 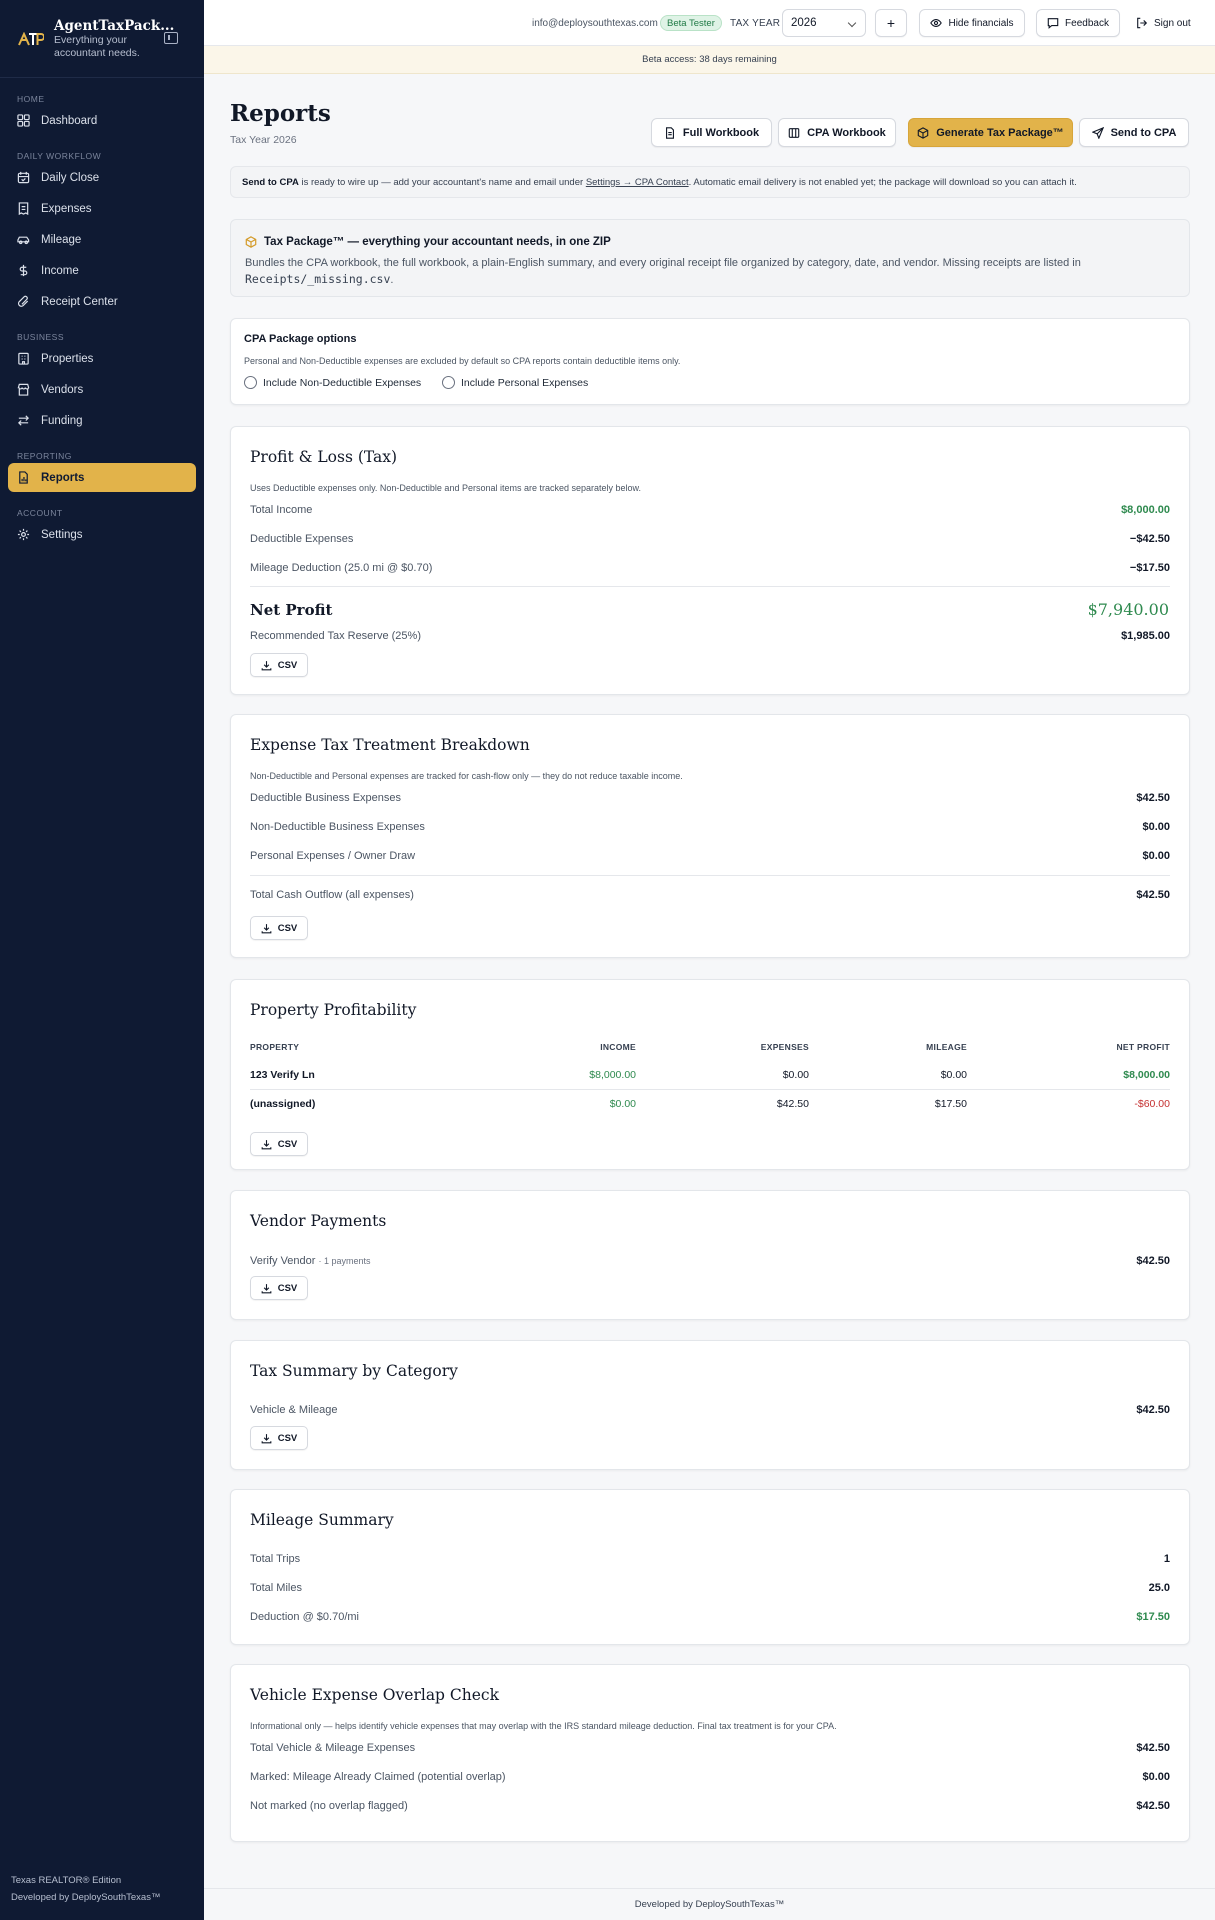 I want to click on sign-out-label: Sign out, so click(x=1172, y=23).